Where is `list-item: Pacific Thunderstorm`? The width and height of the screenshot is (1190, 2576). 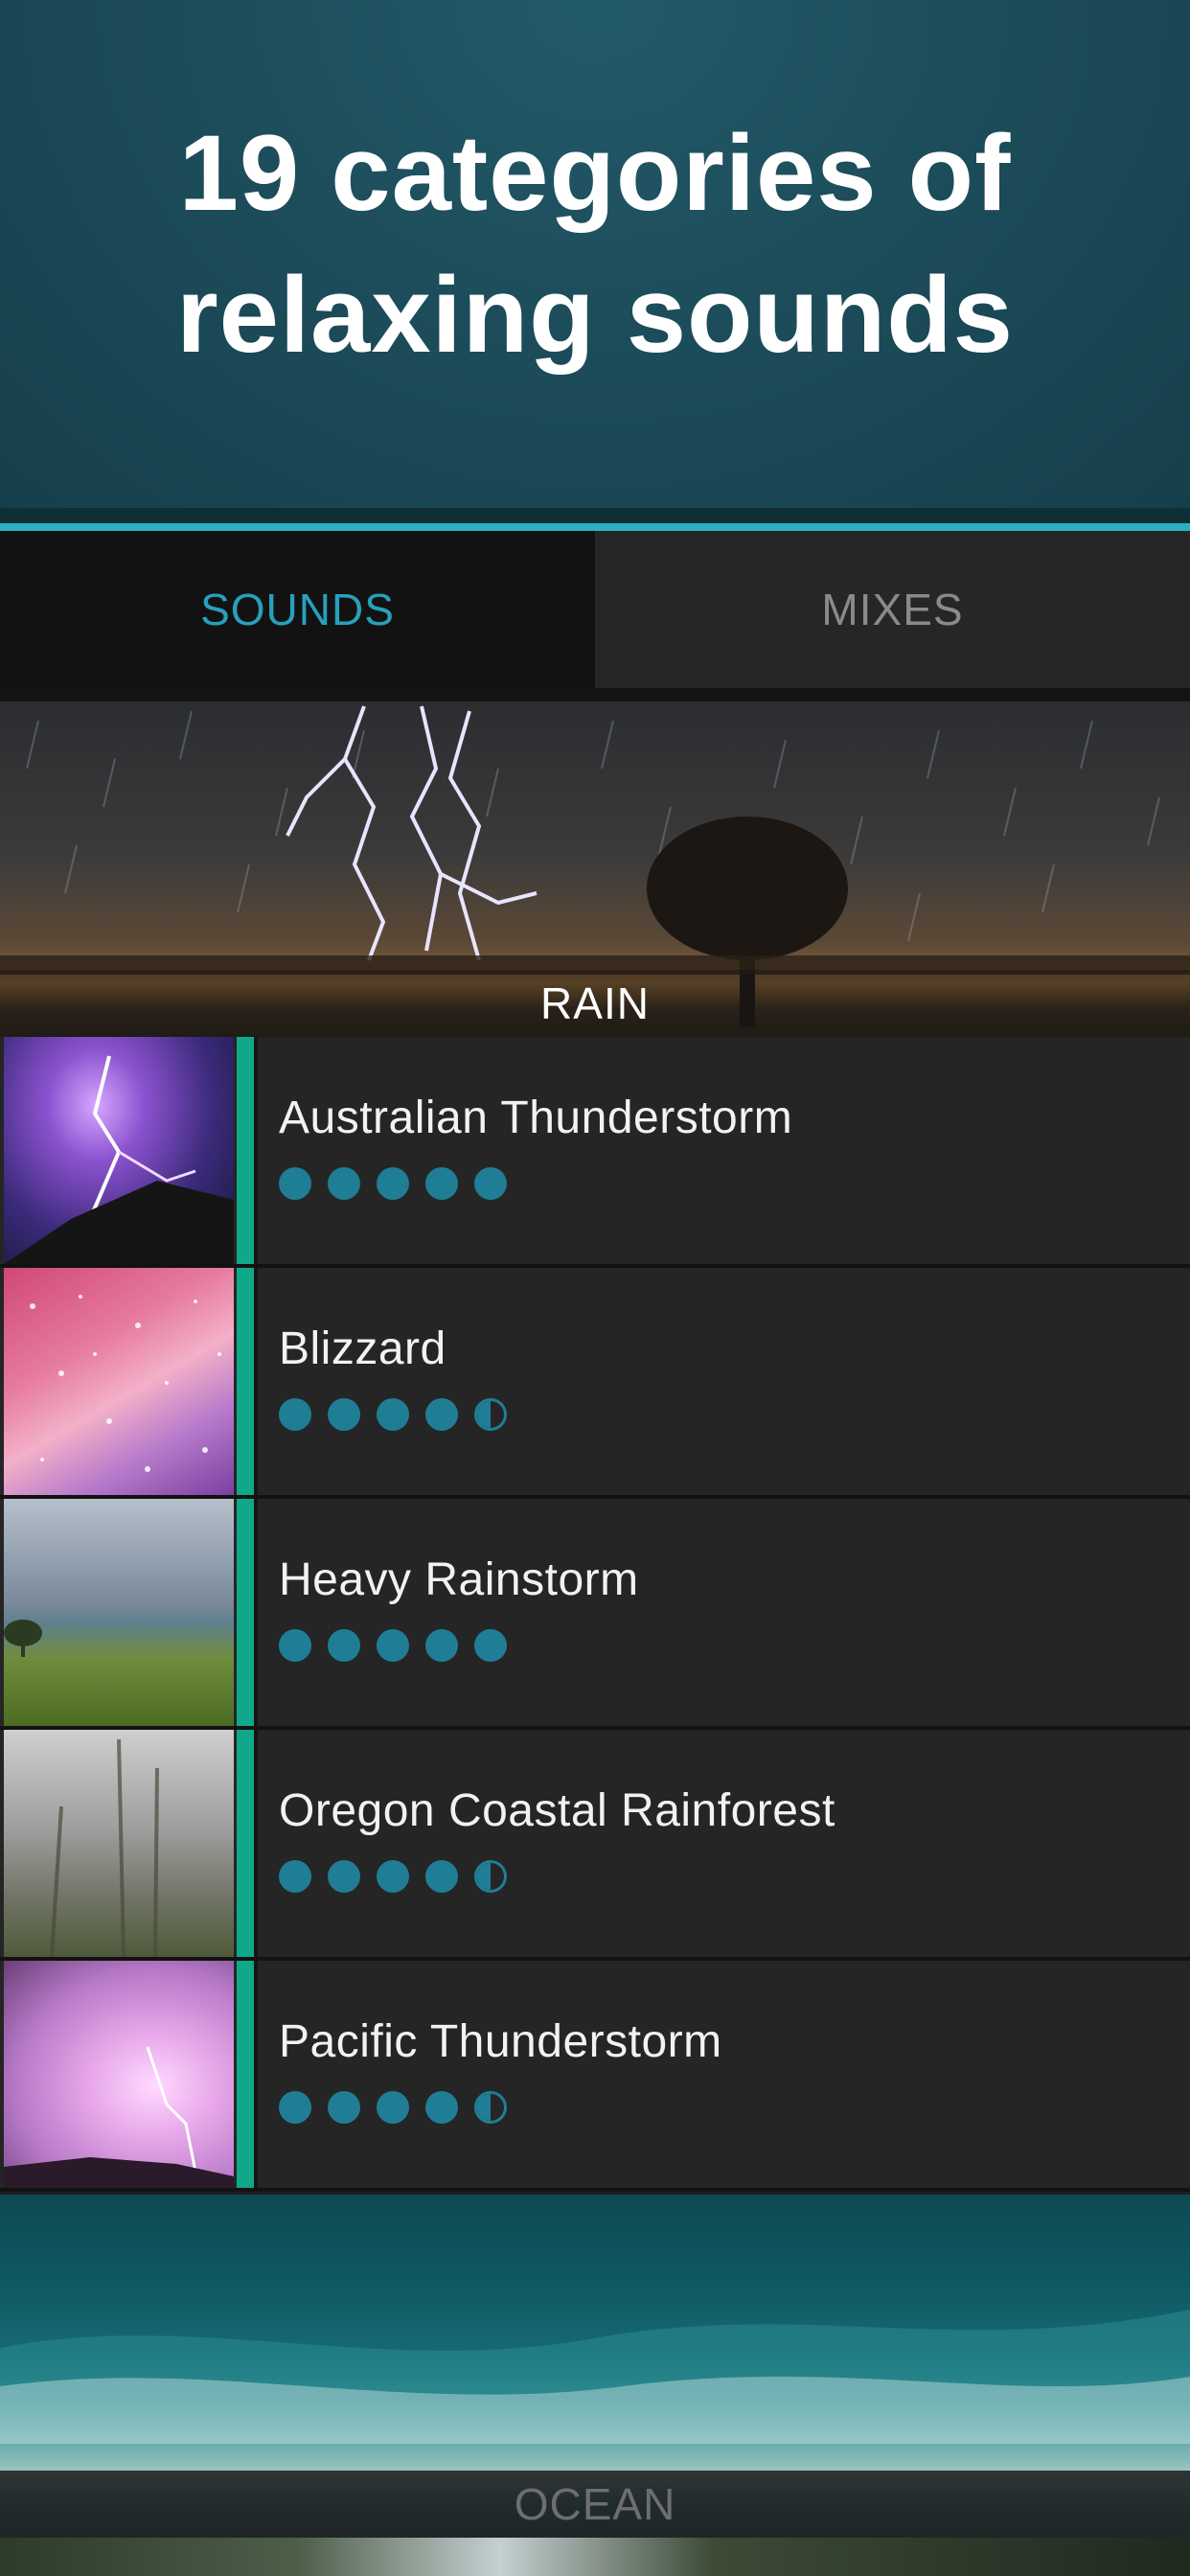 list-item: Pacific Thunderstorm is located at coordinates (595, 2076).